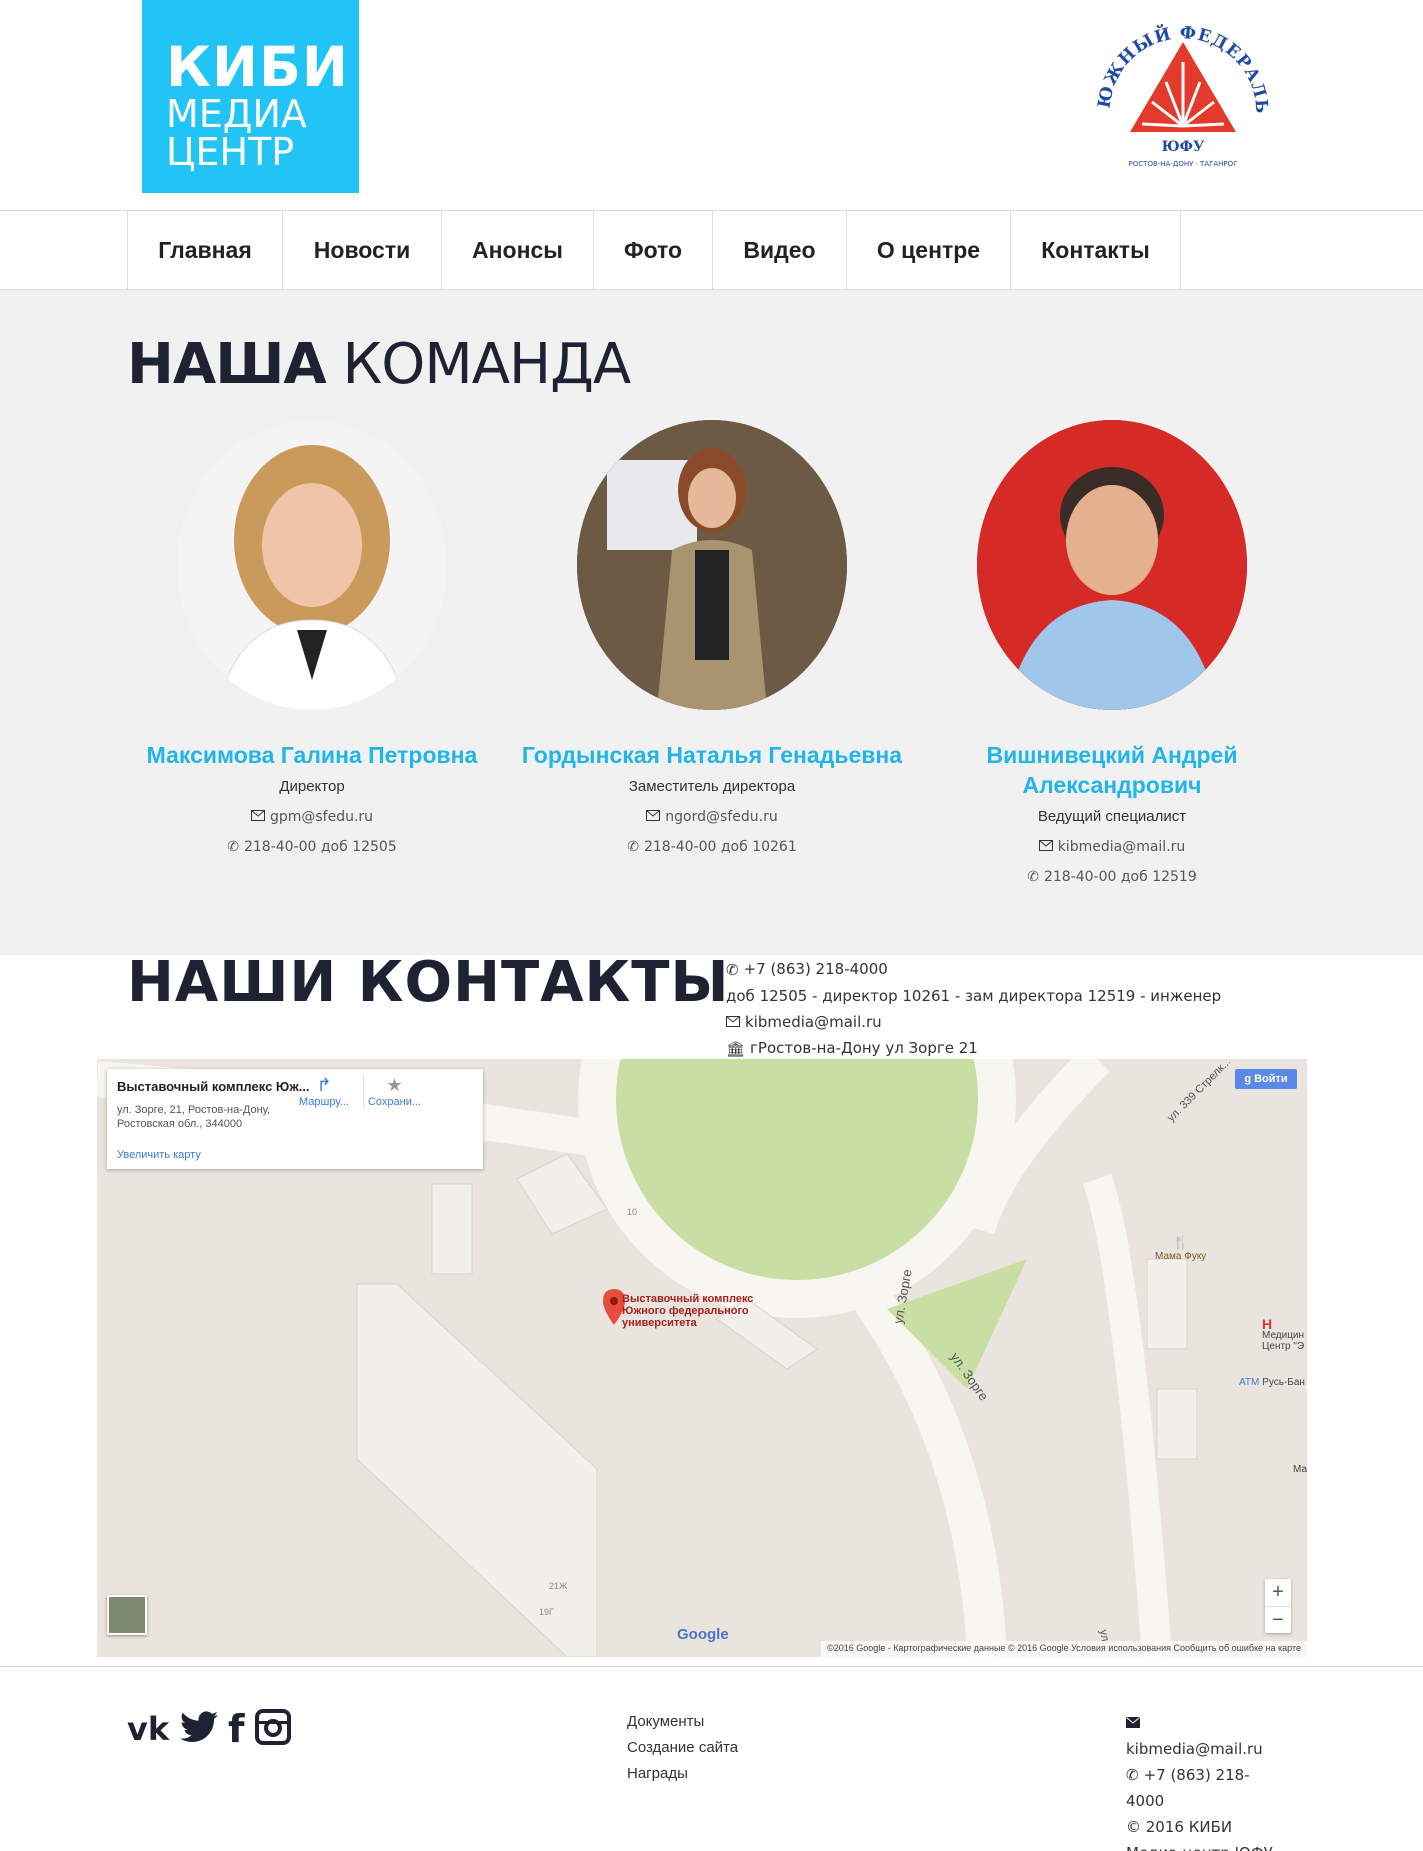 This screenshot has width=1423, height=1851. Describe the element at coordinates (180, 1124) in the screenshot. I see `place-address-line: Ростовская обл., 344000` at that location.